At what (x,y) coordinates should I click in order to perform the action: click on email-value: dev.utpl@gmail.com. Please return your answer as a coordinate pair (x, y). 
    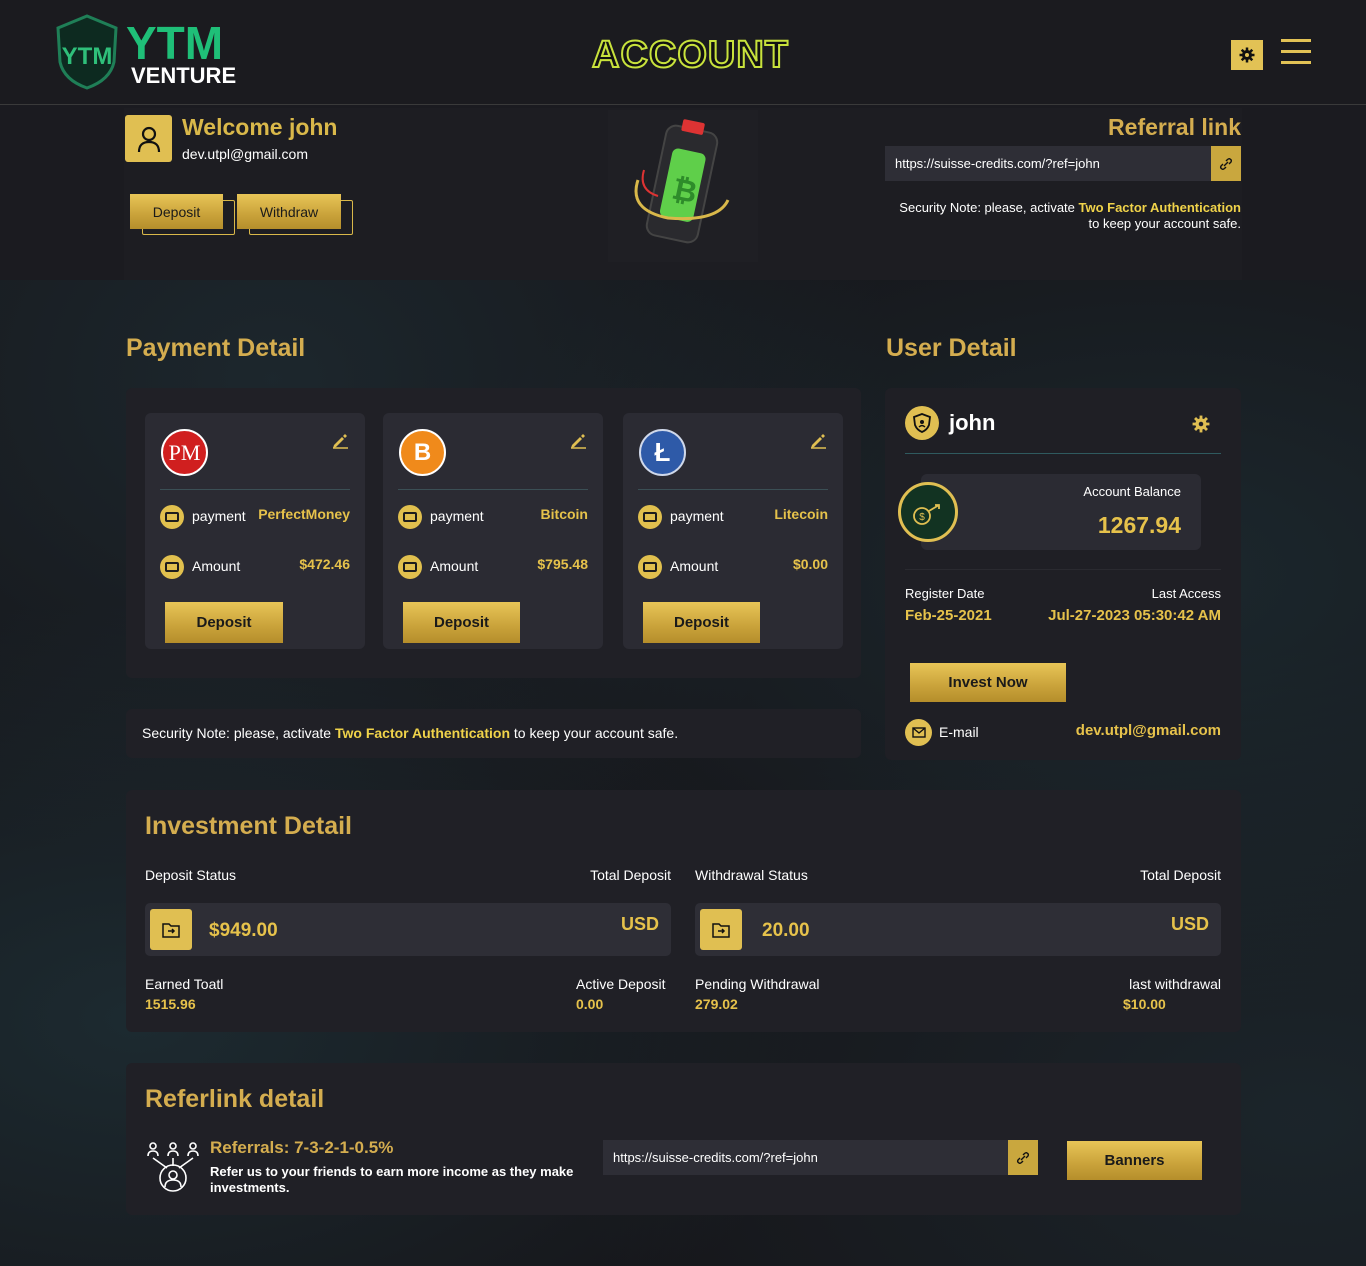
    Looking at the image, I should click on (1148, 730).